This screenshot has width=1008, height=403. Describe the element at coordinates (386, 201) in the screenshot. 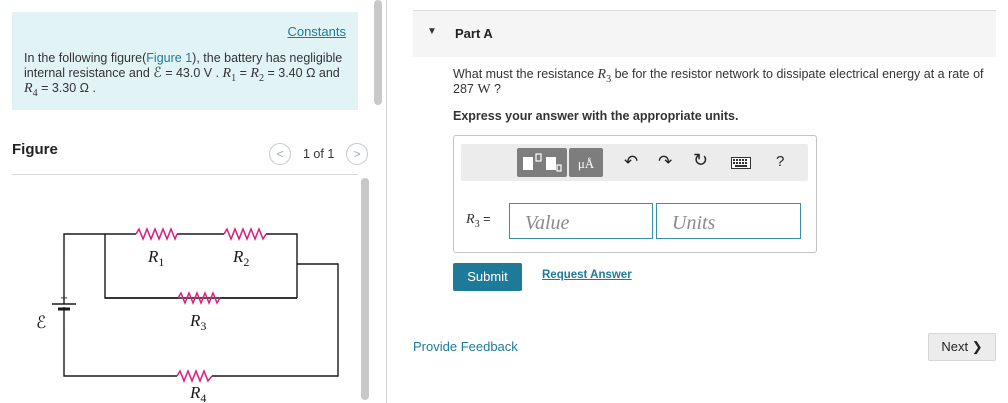

I see `panel-divider` at that location.